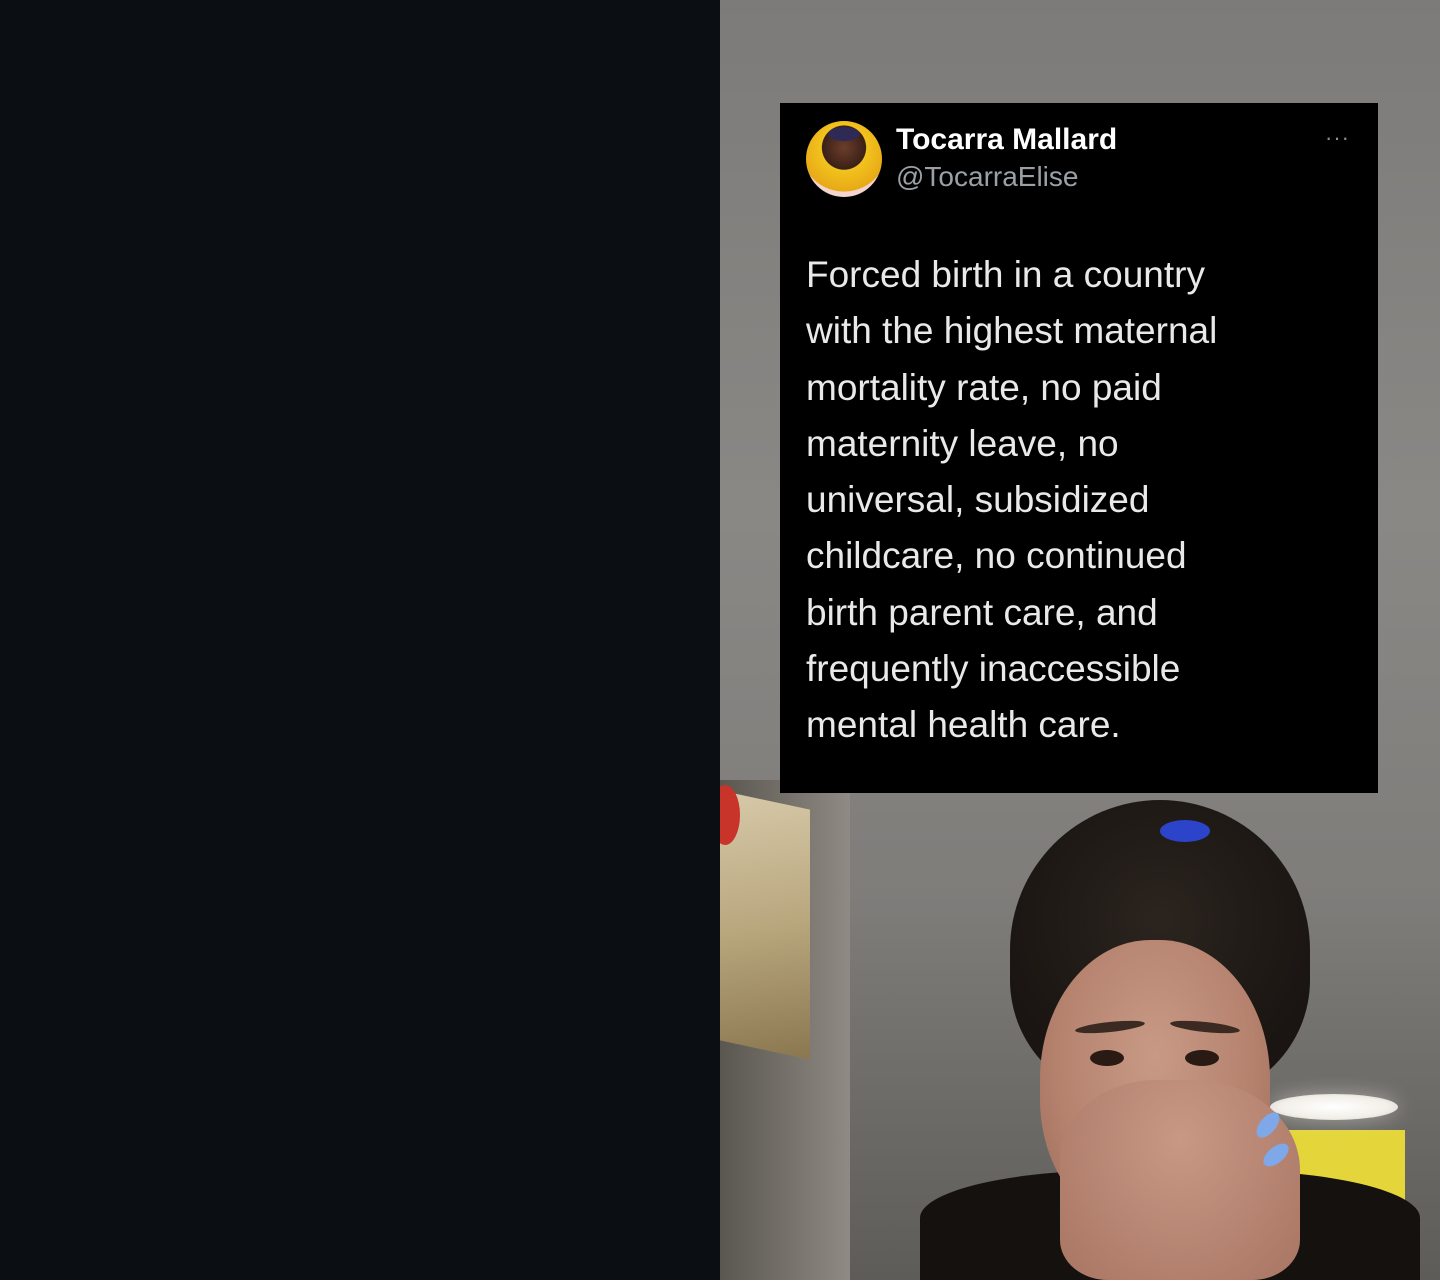  I want to click on display-name: Tocarra Mallard, so click(1006, 140).